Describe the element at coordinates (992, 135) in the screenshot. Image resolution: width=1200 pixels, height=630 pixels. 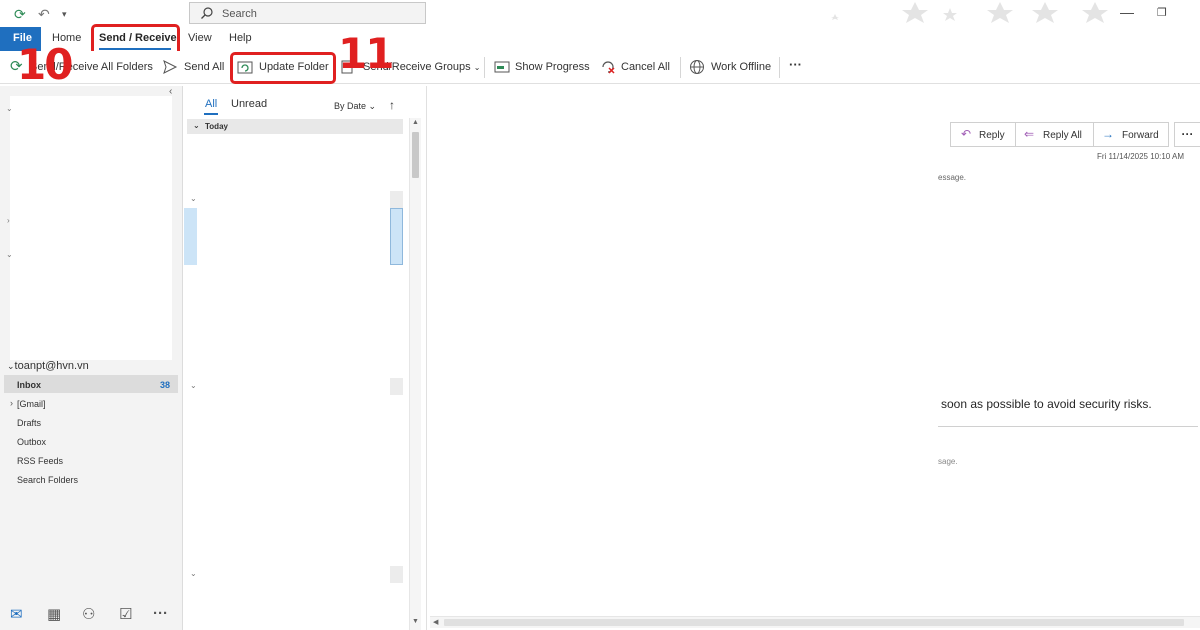
I see `reply-label: Reply` at that location.